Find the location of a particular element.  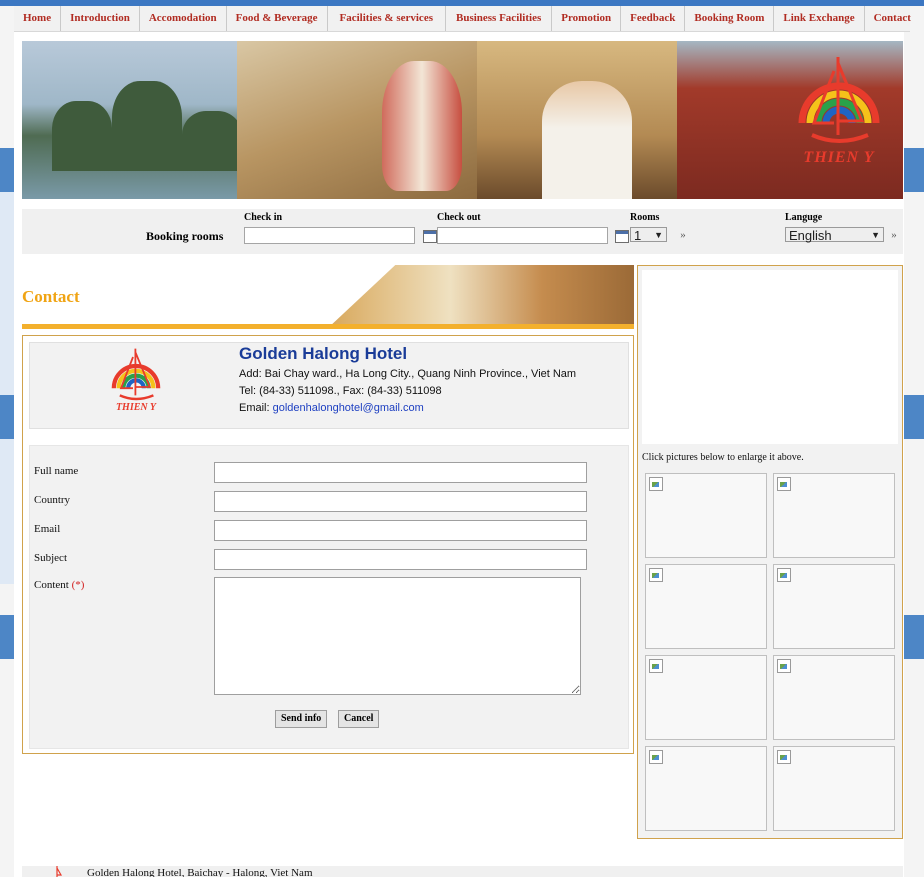

country-input is located at coordinates (400, 501).